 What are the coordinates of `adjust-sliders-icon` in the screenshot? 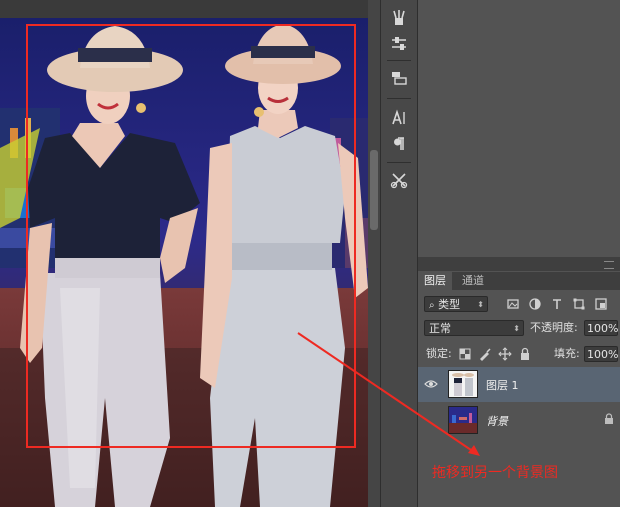 It's located at (399, 44).